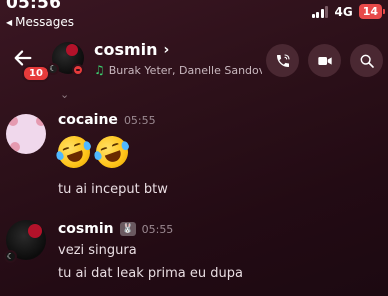 The height and width of the screenshot is (296, 388). I want to click on clock: 05:56, so click(34, 6).